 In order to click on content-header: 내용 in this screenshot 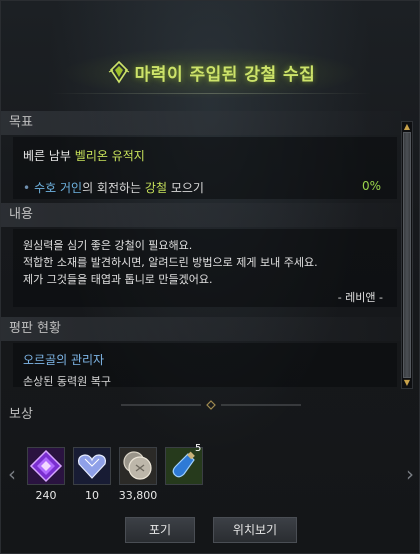, I will do `click(201, 215)`.